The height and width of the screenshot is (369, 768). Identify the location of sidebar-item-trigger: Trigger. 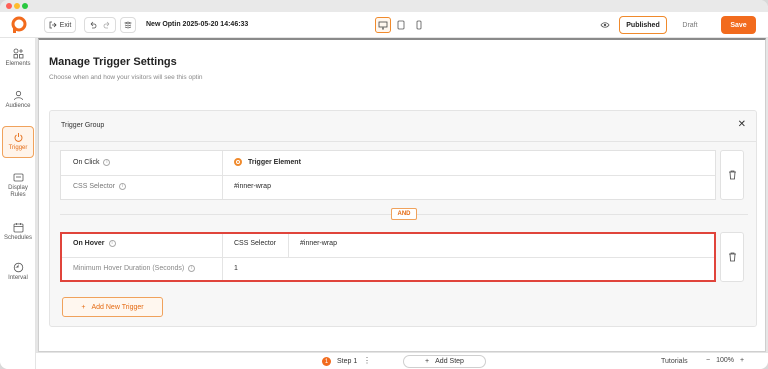
(18, 142).